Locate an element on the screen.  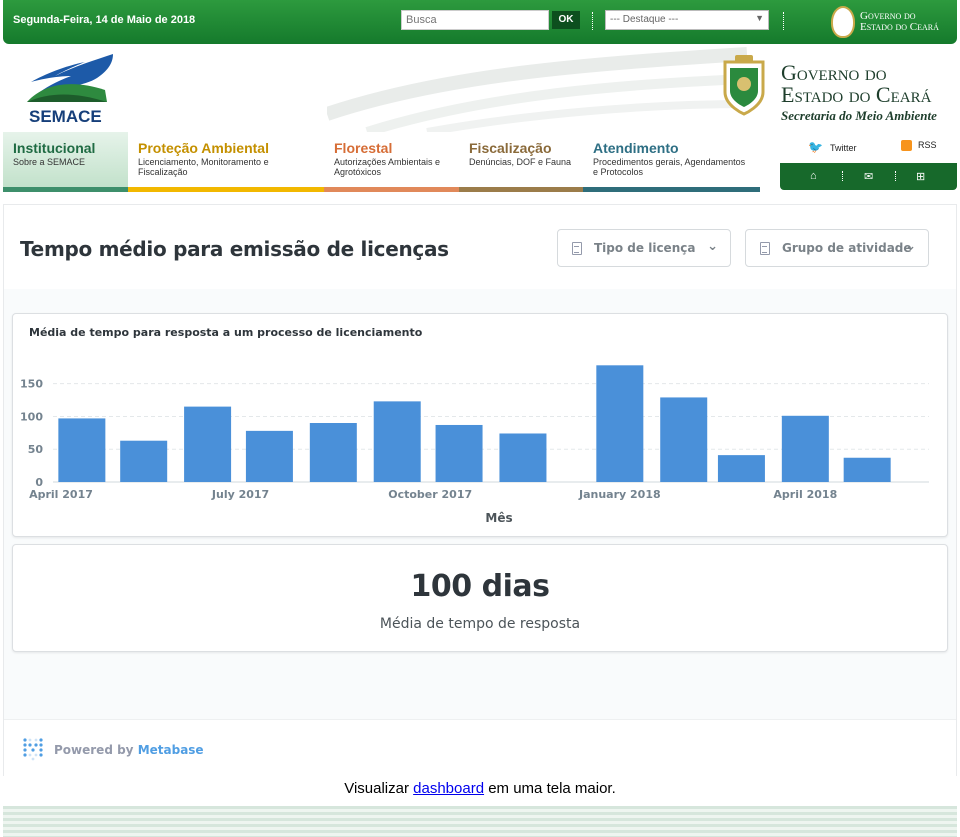
nav-item-institucional: Institucional Sobre a SEMACE is located at coordinates (65, 162).